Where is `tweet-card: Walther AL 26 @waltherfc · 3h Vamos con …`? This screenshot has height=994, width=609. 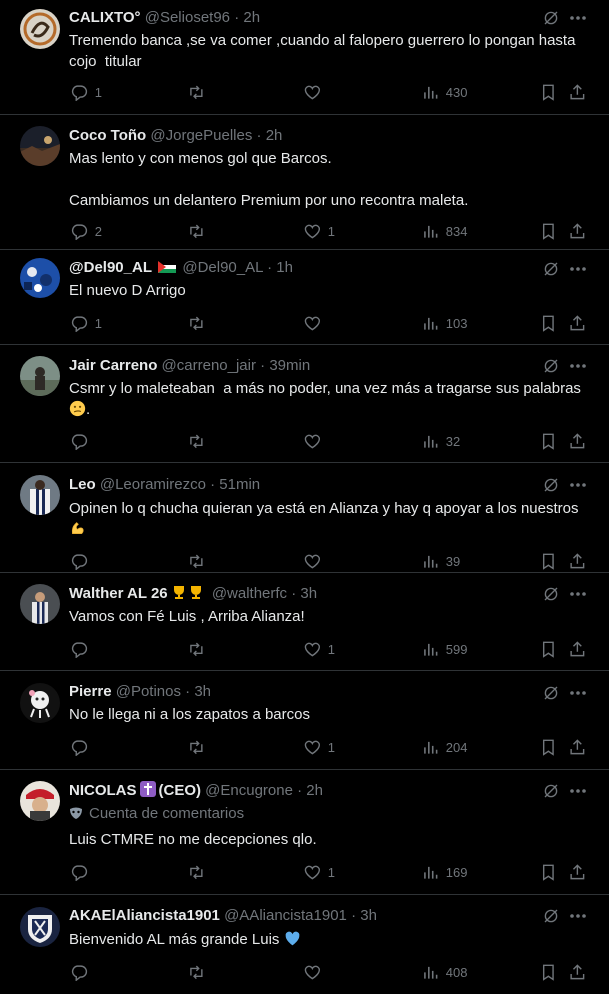 tweet-card: Walther AL 26 @waltherfc · 3h Vamos con … is located at coordinates (304, 622).